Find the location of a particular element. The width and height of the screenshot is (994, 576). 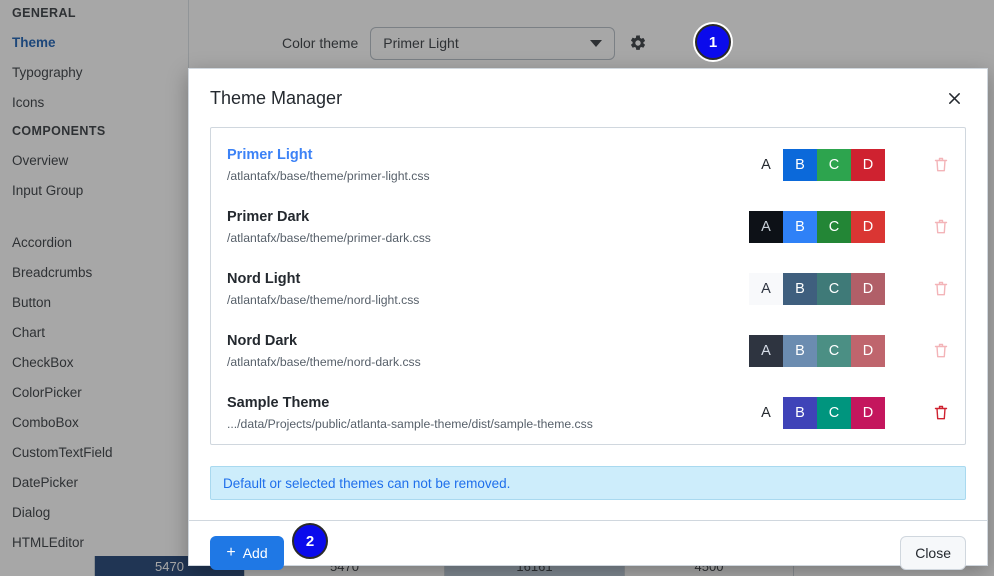

theme-name: Nord Dark is located at coordinates (262, 341).